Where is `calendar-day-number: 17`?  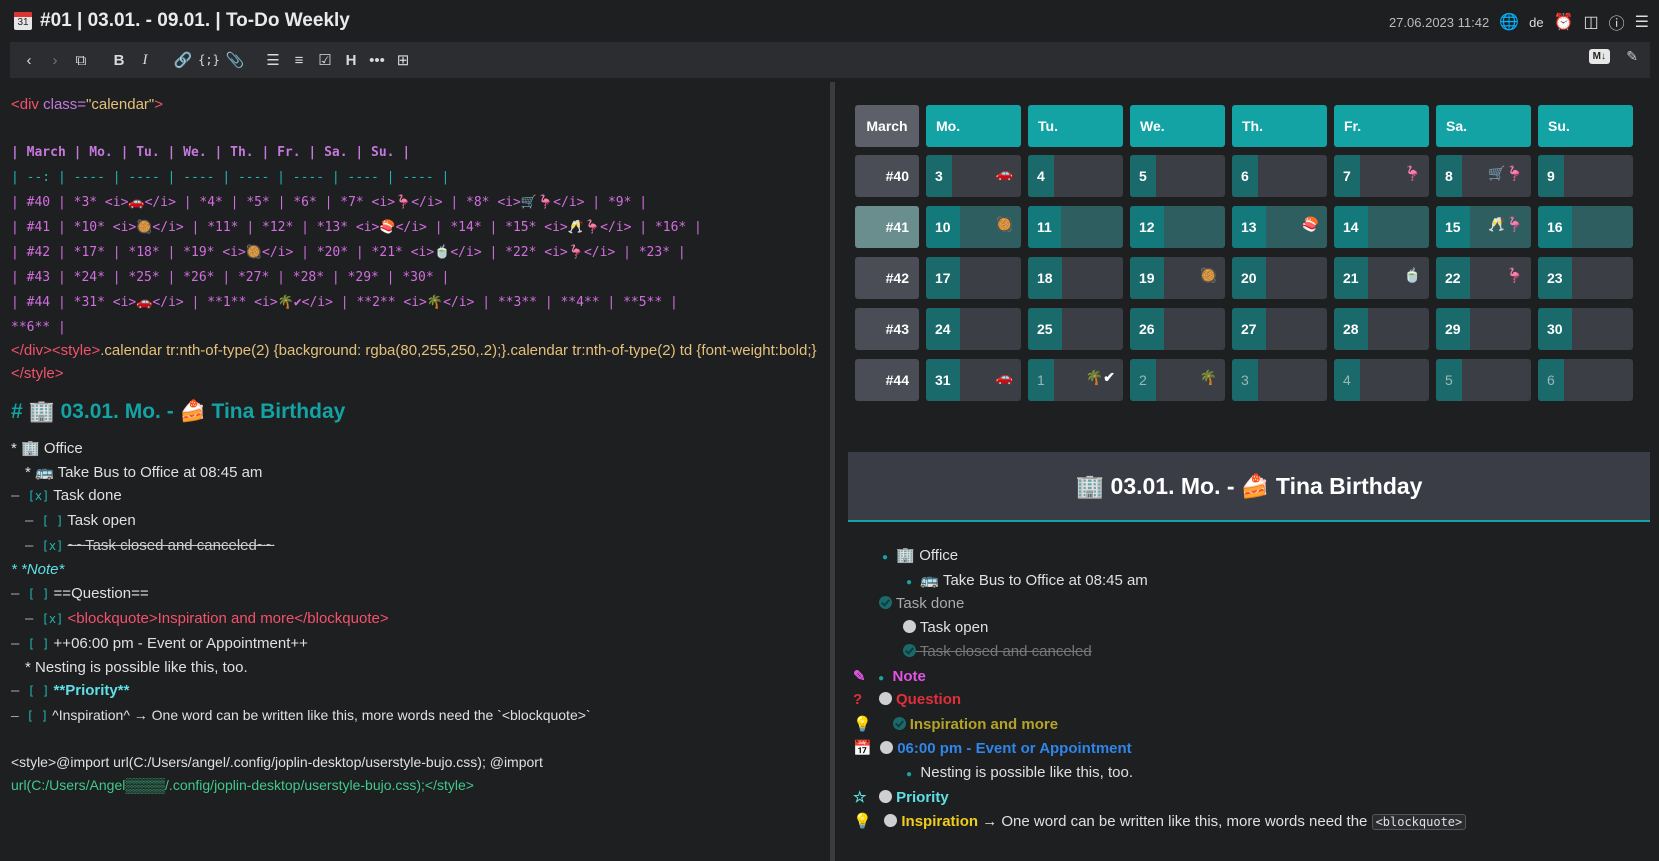 calendar-day-number: 17 is located at coordinates (943, 278).